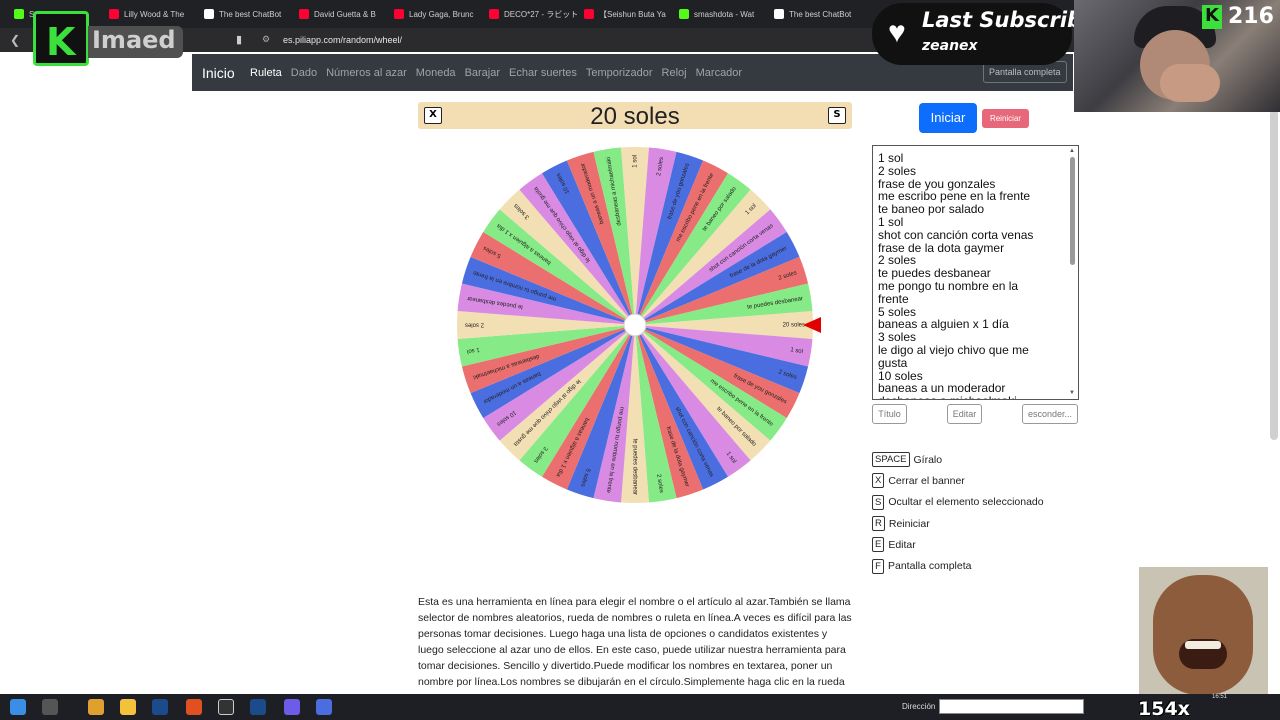  What do you see at coordinates (128, 707) in the screenshot?
I see `file-explorer-icon` at bounding box center [128, 707].